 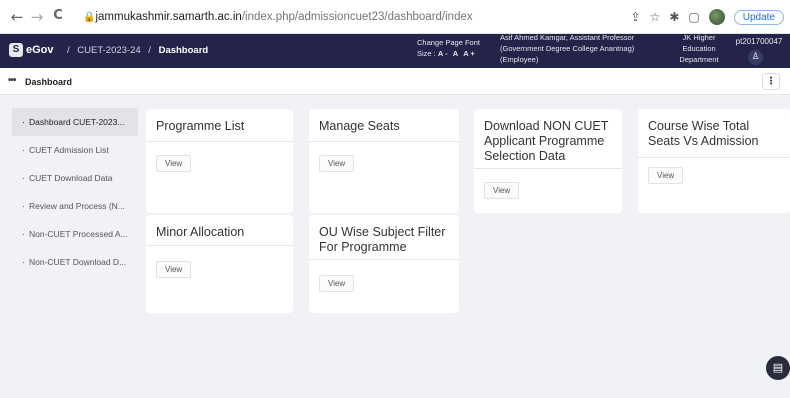 I want to click on user-role: (Employee), so click(x=519, y=59).